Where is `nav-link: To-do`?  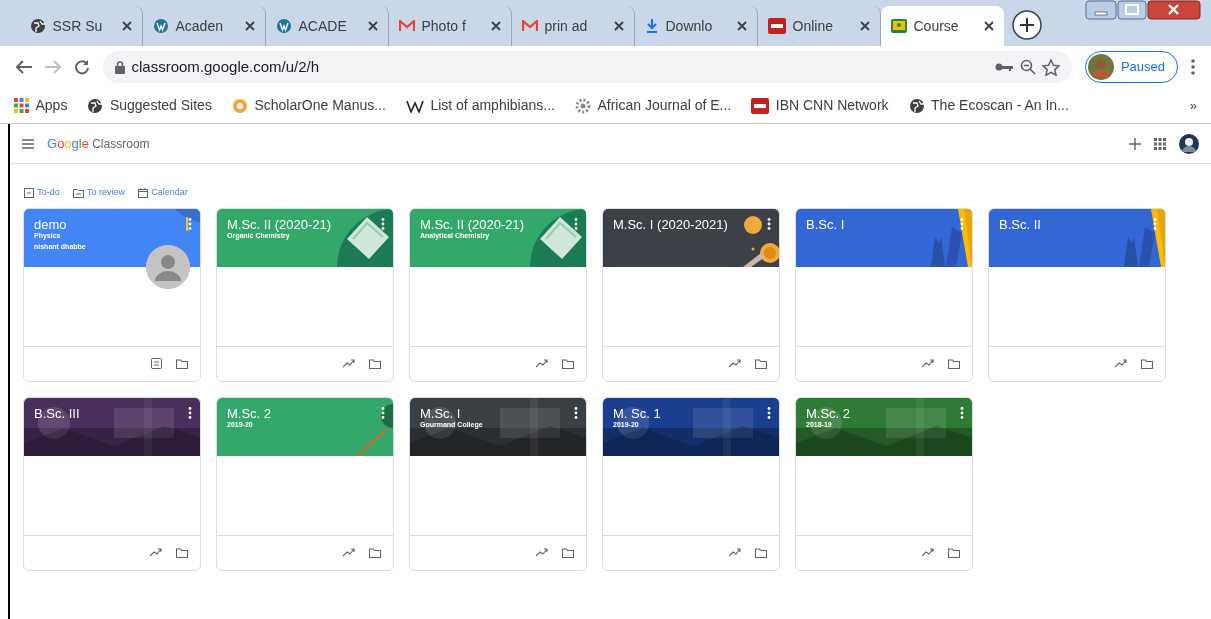
nav-link: To-do is located at coordinates (42, 193).